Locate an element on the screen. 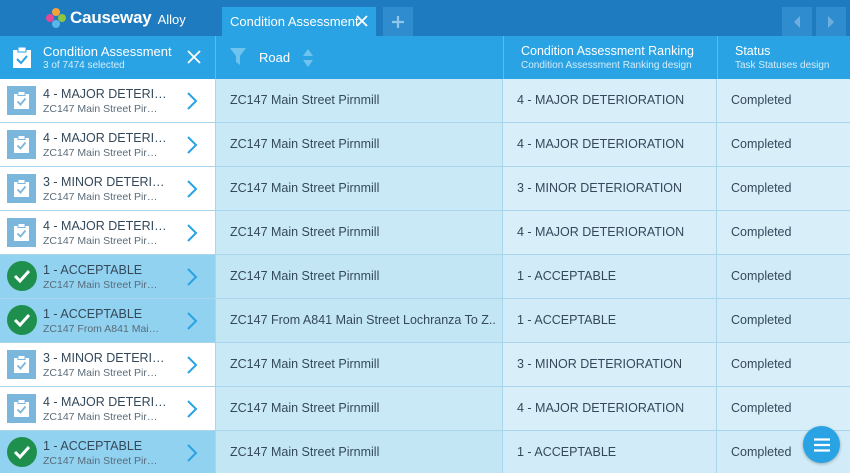 The height and width of the screenshot is (473, 850). scroll-tabs-right-button is located at coordinates (831, 21).